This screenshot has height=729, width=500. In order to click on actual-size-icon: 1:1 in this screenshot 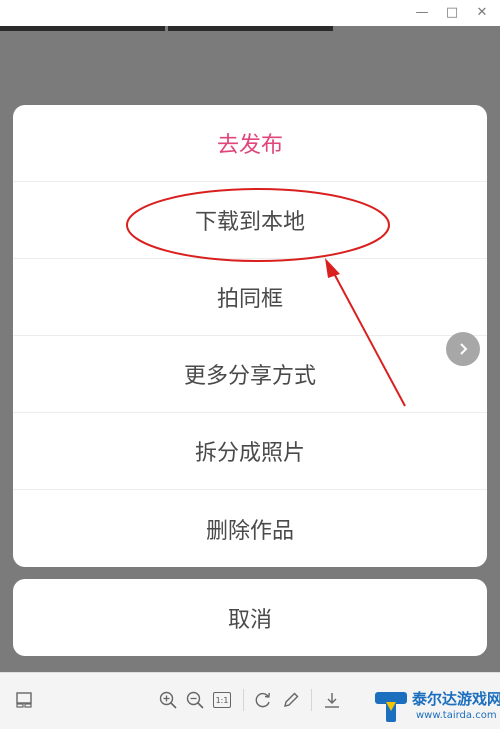, I will do `click(222, 700)`.